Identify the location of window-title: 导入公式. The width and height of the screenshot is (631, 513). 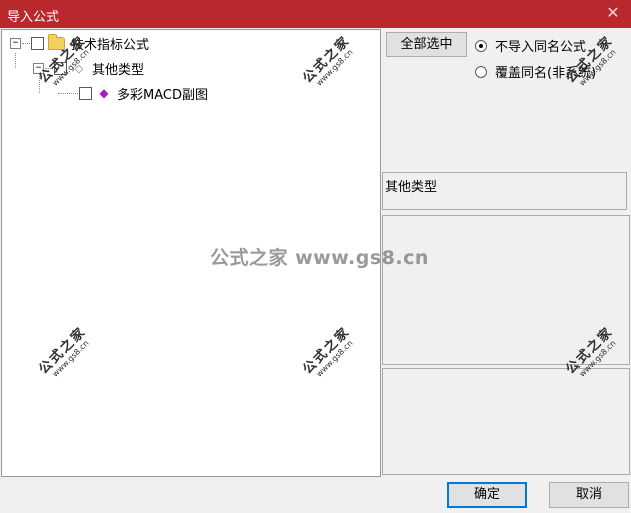
(33, 17).